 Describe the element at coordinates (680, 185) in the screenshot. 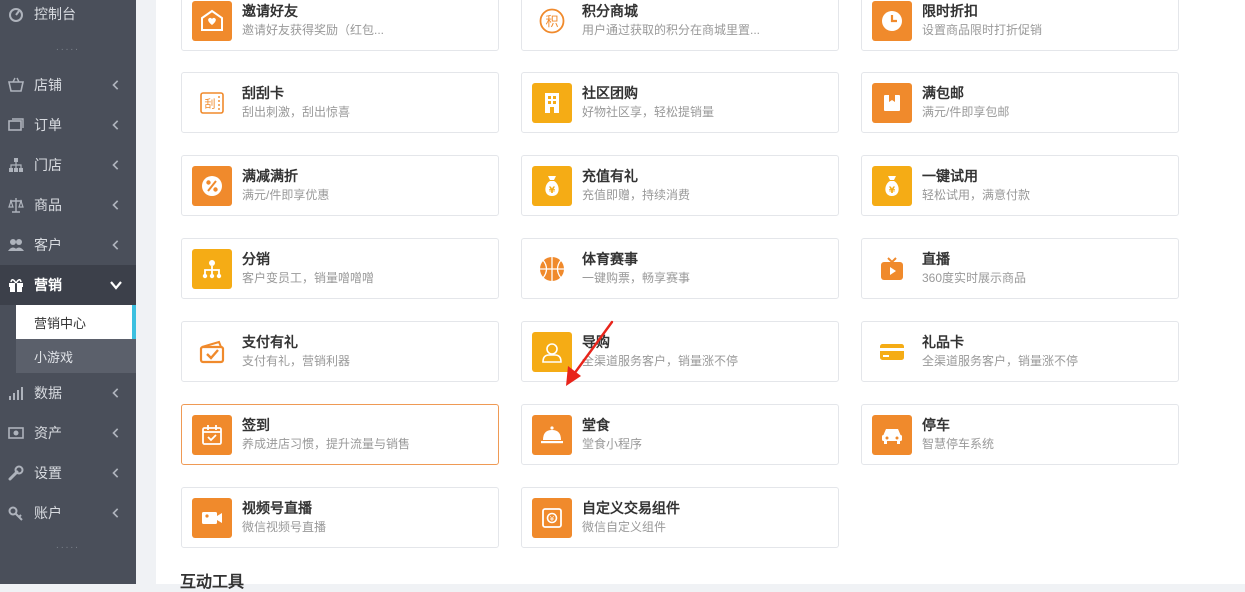

I see `card-recharge-gift: ¥ 充值有礼 充值即赠，持续消费` at that location.